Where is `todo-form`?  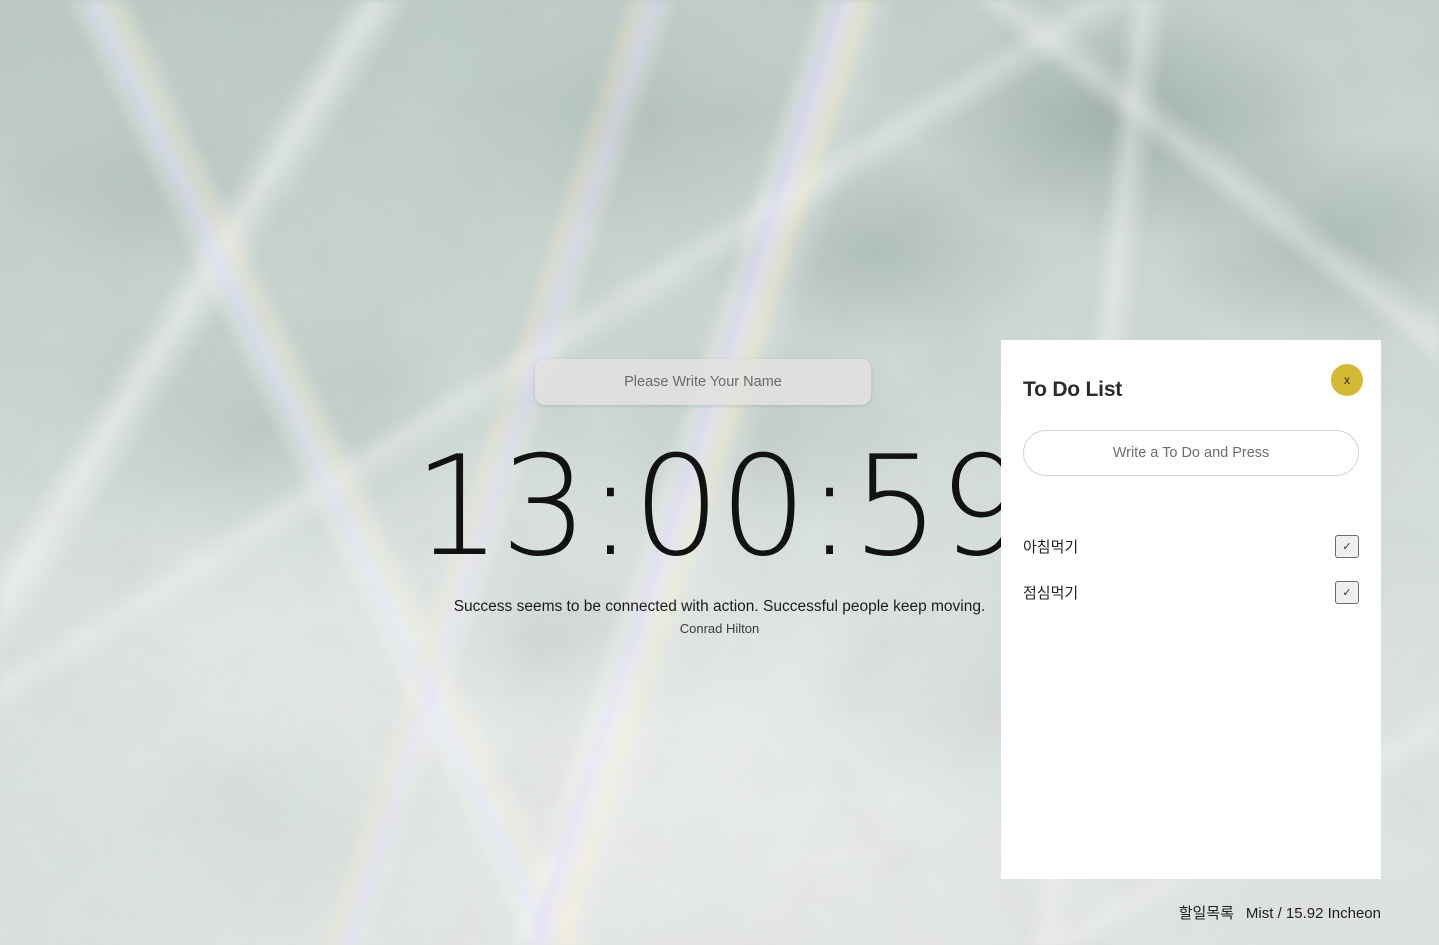
todo-form is located at coordinates (1191, 453).